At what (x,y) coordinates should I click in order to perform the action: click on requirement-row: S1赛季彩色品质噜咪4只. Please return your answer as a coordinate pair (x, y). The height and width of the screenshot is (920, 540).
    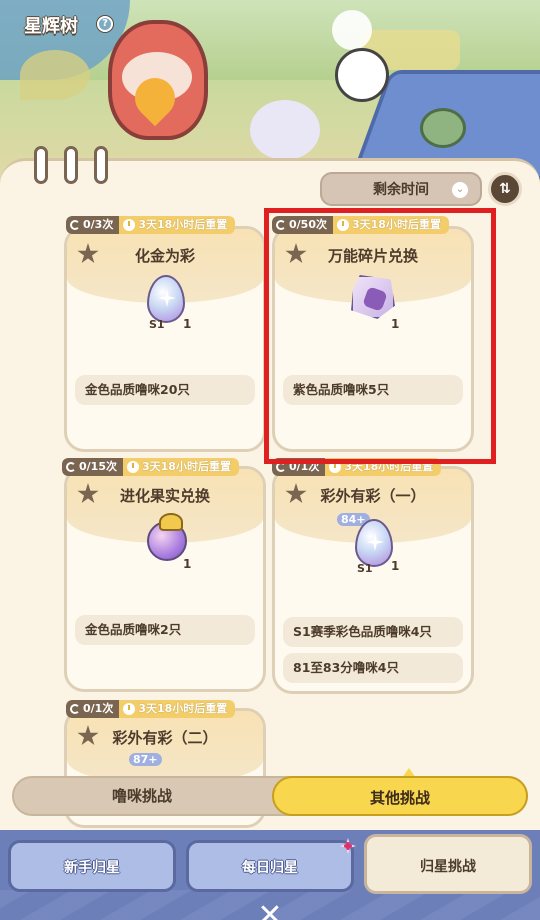
    Looking at the image, I should click on (373, 632).